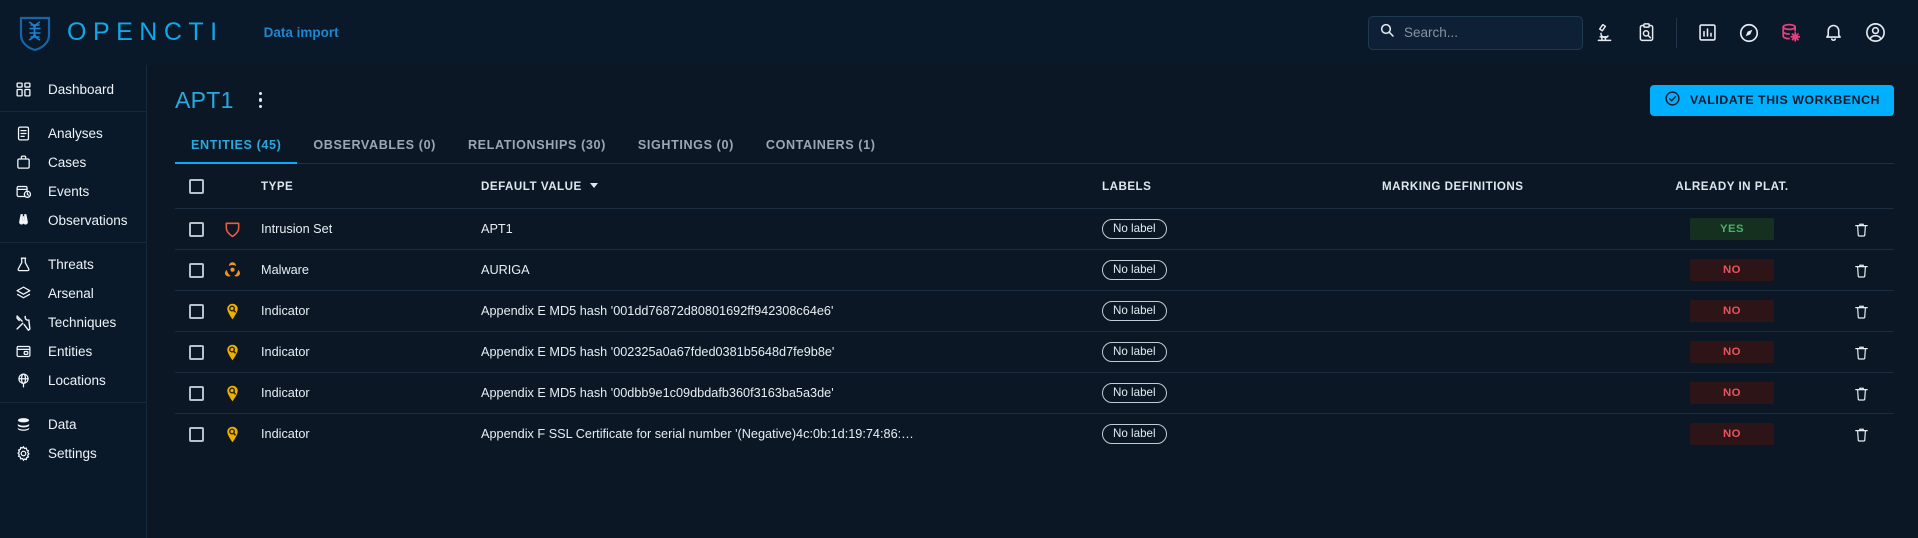 This screenshot has height=538, width=1918. I want to click on column-header-already-label: ALREADY IN PLAT., so click(1732, 186).